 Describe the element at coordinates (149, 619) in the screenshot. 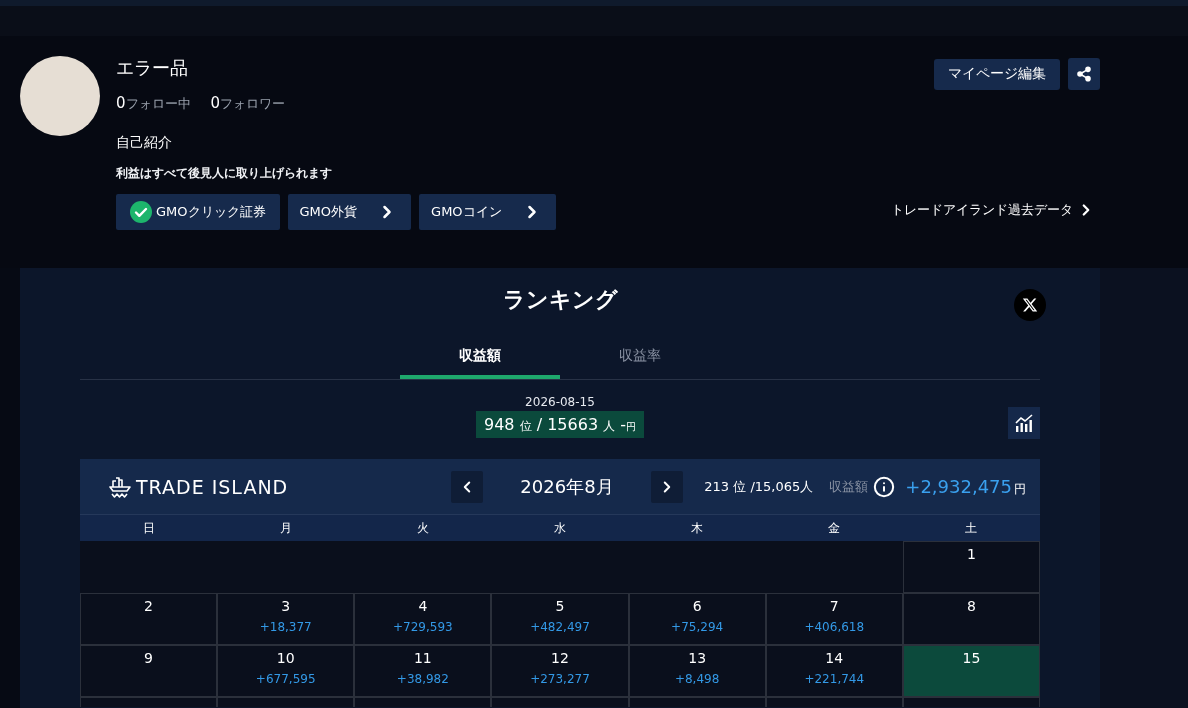

I see `calendar-day-cell: 2` at that location.